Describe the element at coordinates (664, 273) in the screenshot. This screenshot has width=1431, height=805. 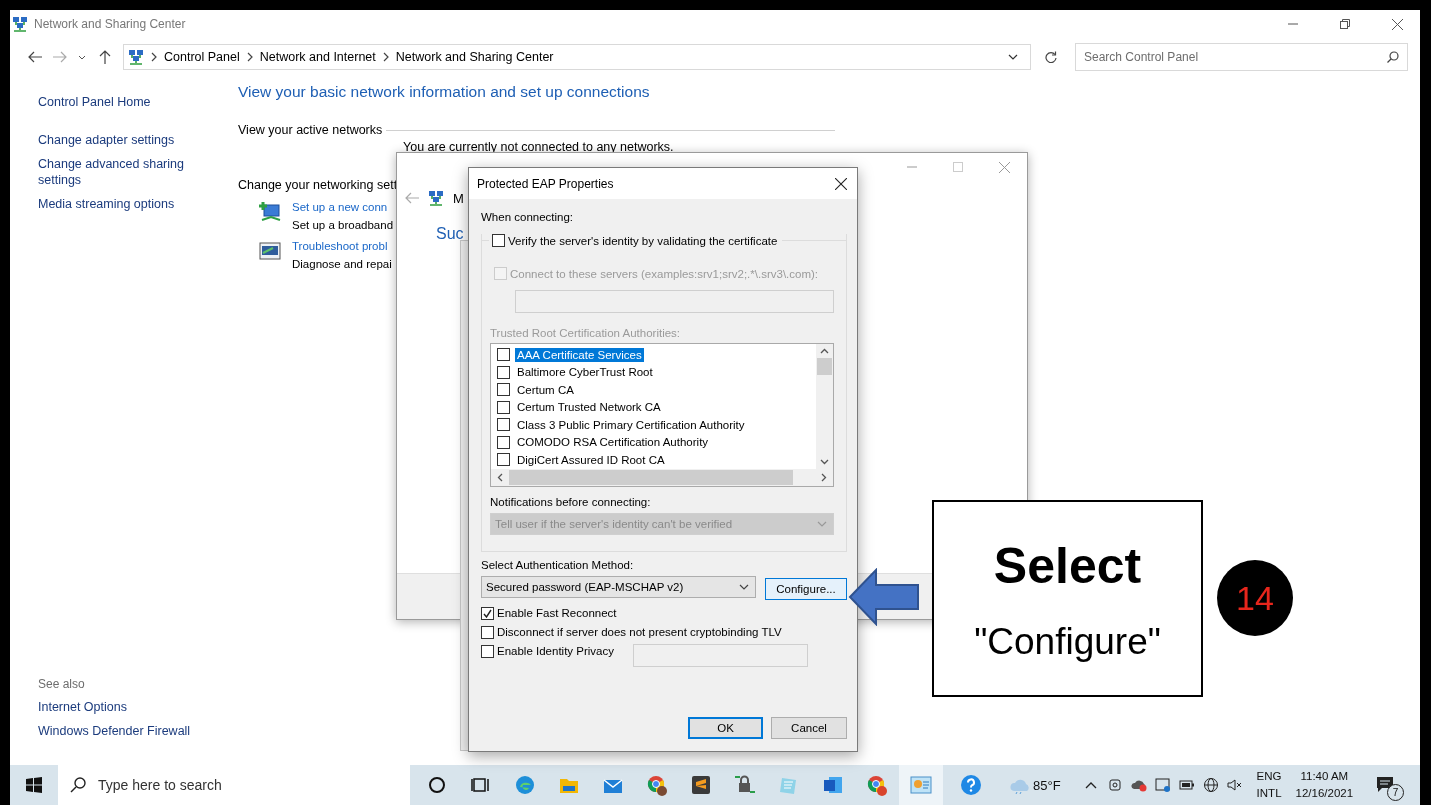
I see `checkbox-label: Connect to these servers (examples:srv1;srv2;.*\.srv3\.com):` at that location.